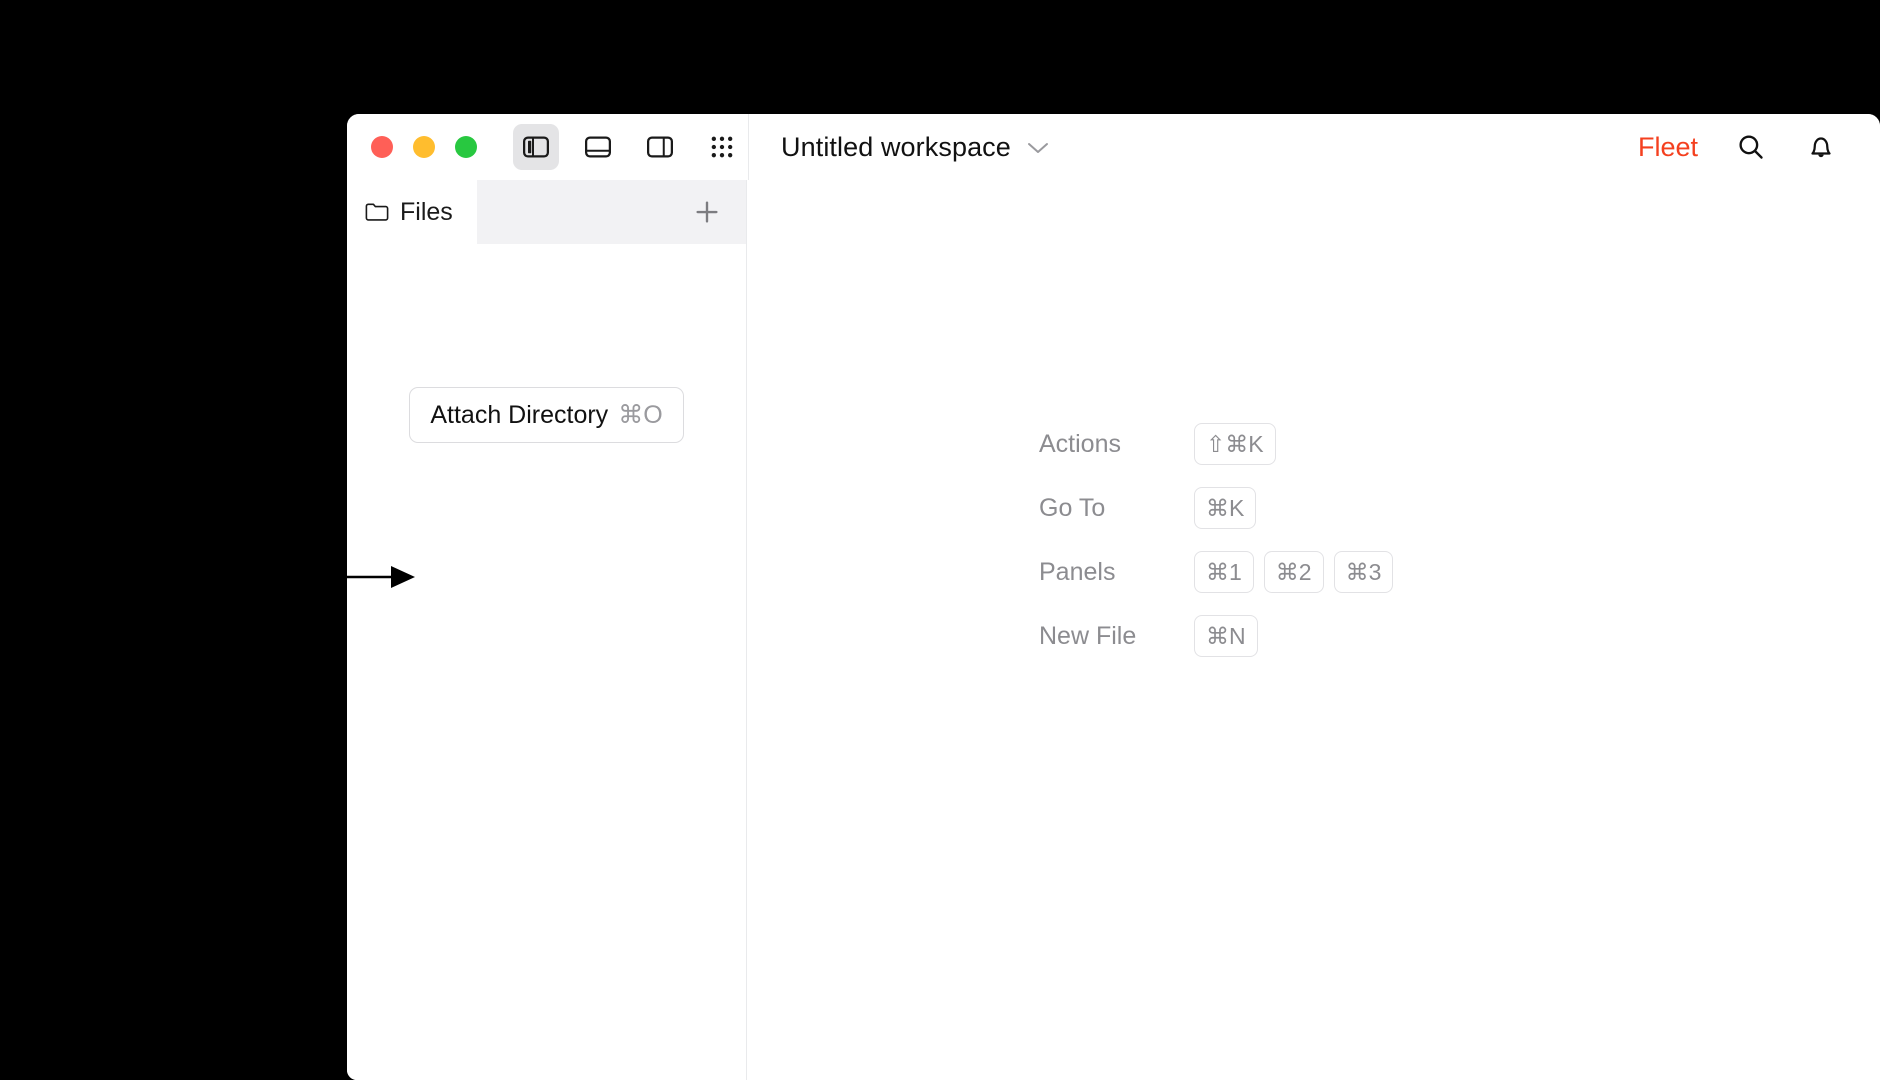  I want to click on titlebar-right-group: Fleet, so click(1738, 147).